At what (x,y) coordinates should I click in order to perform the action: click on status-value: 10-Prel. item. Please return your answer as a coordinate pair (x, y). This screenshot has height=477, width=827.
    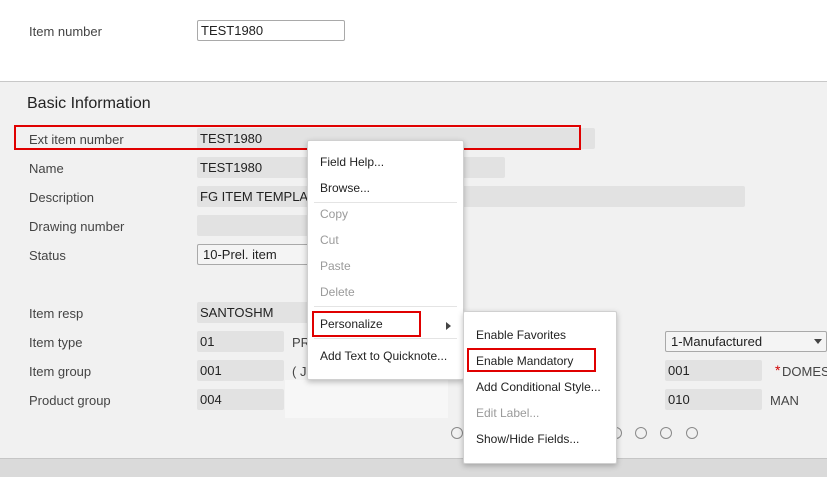
    Looking at the image, I should click on (240, 254).